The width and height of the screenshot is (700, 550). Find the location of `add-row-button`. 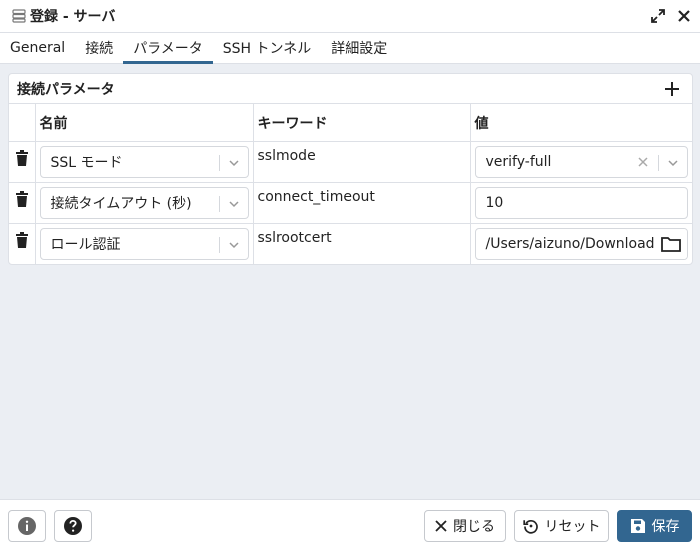

add-row-button is located at coordinates (672, 89).